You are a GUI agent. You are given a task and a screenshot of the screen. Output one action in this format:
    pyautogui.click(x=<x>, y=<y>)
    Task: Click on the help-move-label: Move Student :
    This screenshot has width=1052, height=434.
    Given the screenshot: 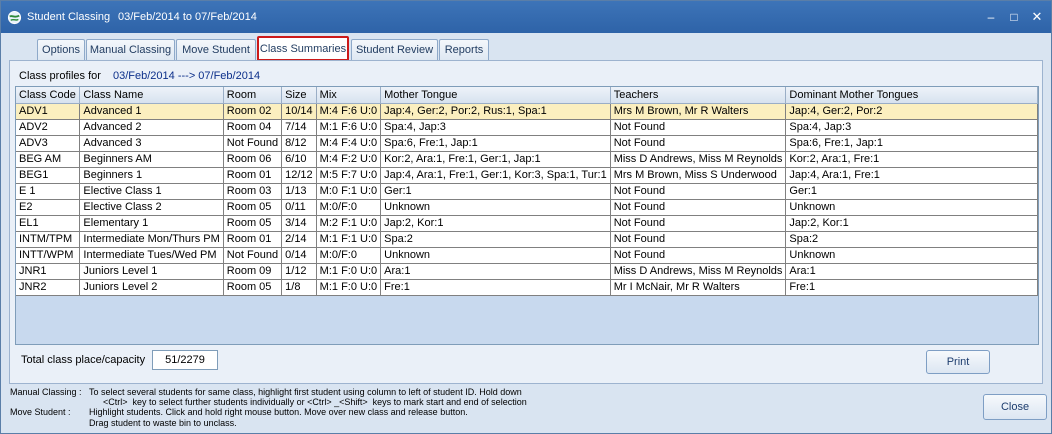 What is the action you would take?
    pyautogui.click(x=40, y=412)
    